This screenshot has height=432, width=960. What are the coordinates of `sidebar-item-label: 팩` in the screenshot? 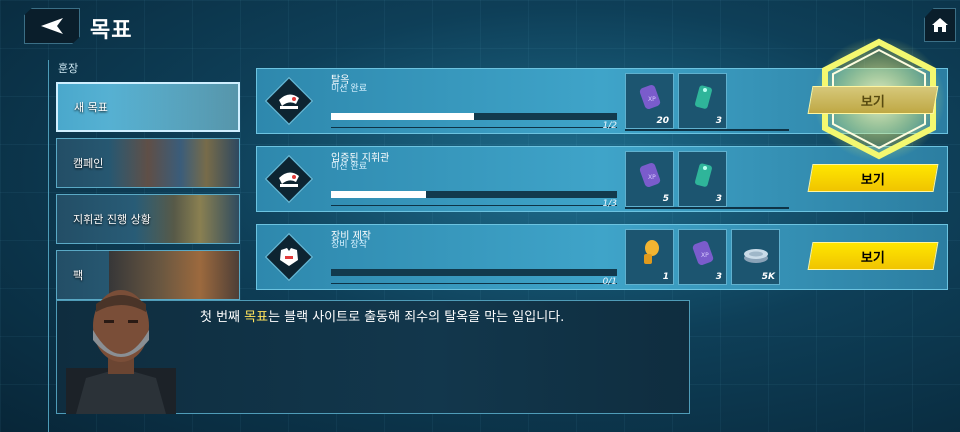 It's located at (78, 275).